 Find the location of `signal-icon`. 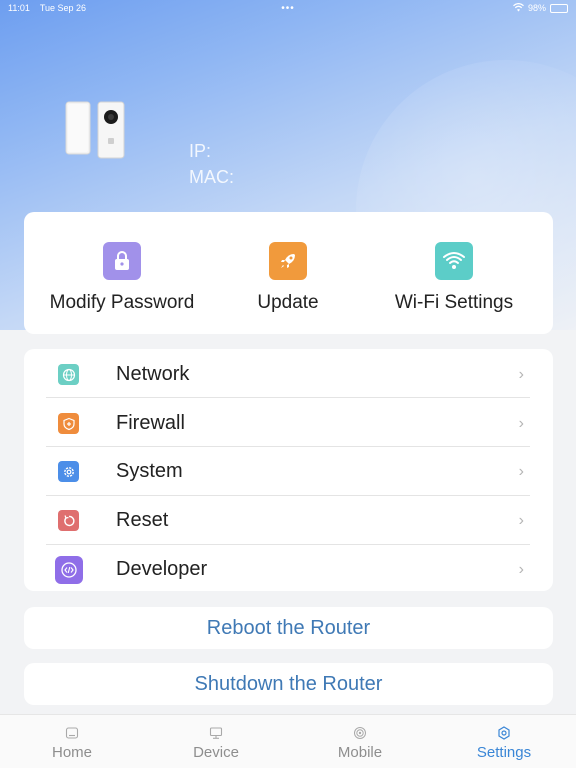

signal-icon is located at coordinates (360, 733).